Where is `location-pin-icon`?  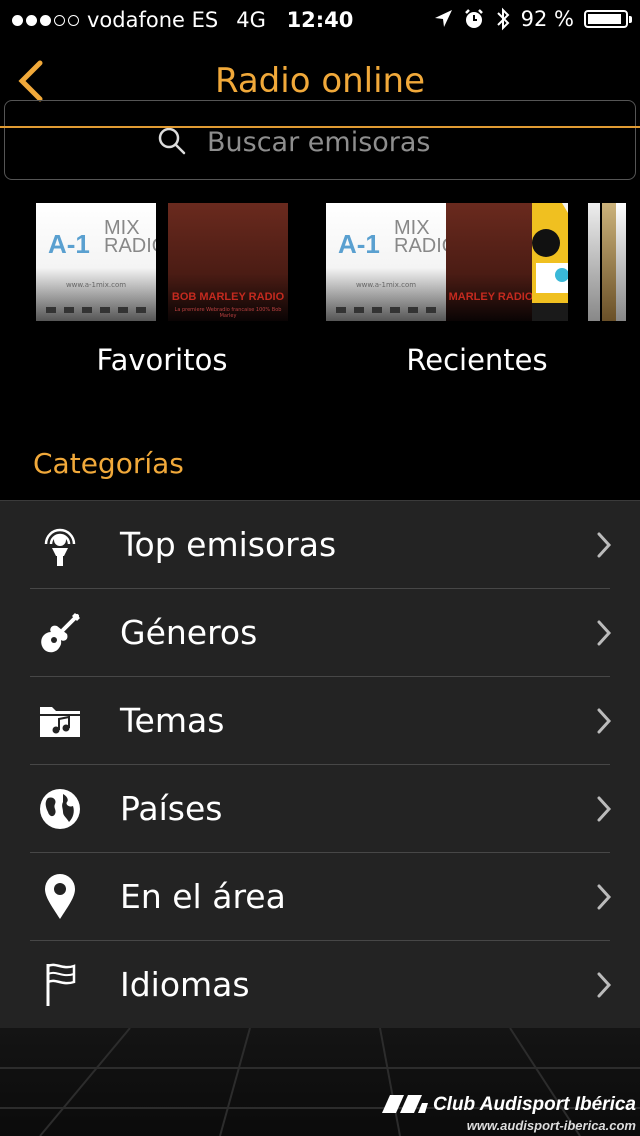 location-pin-icon is located at coordinates (60, 897).